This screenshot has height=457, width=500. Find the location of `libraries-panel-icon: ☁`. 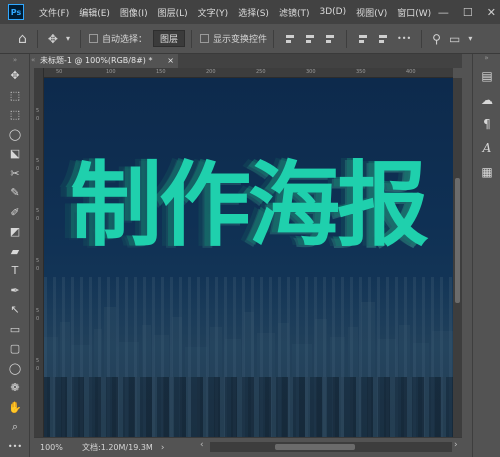

libraries-panel-icon: ☁ is located at coordinates (486, 100).